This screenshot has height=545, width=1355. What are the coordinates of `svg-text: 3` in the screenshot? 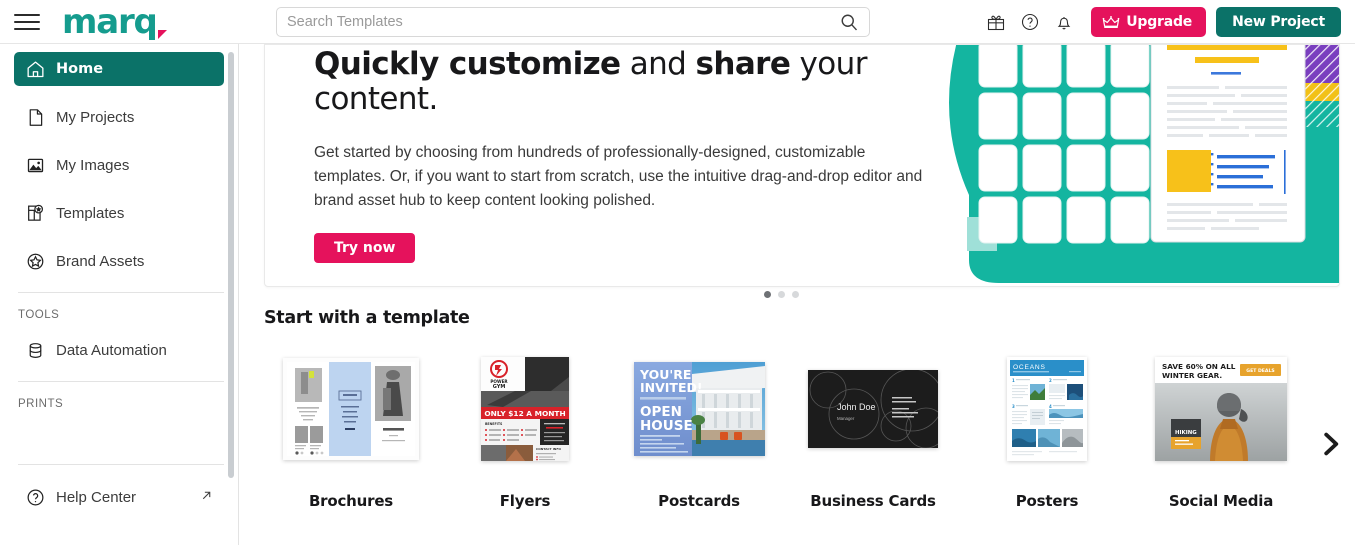 It's located at (1013, 406).